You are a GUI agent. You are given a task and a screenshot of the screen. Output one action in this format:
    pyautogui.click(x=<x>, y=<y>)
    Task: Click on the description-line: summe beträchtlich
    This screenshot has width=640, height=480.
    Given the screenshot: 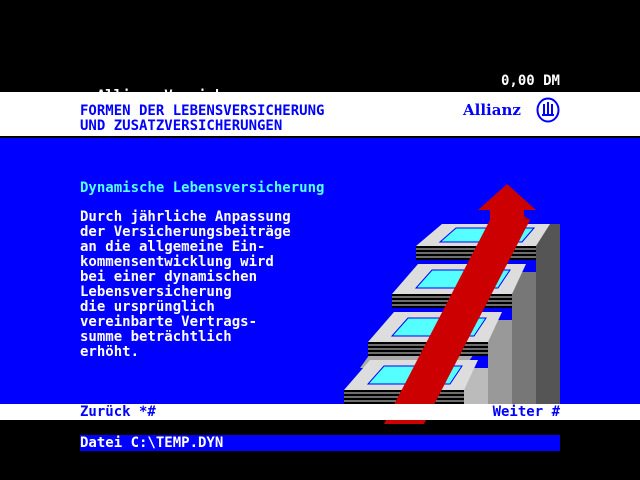 What is the action you would take?
    pyautogui.click(x=156, y=337)
    